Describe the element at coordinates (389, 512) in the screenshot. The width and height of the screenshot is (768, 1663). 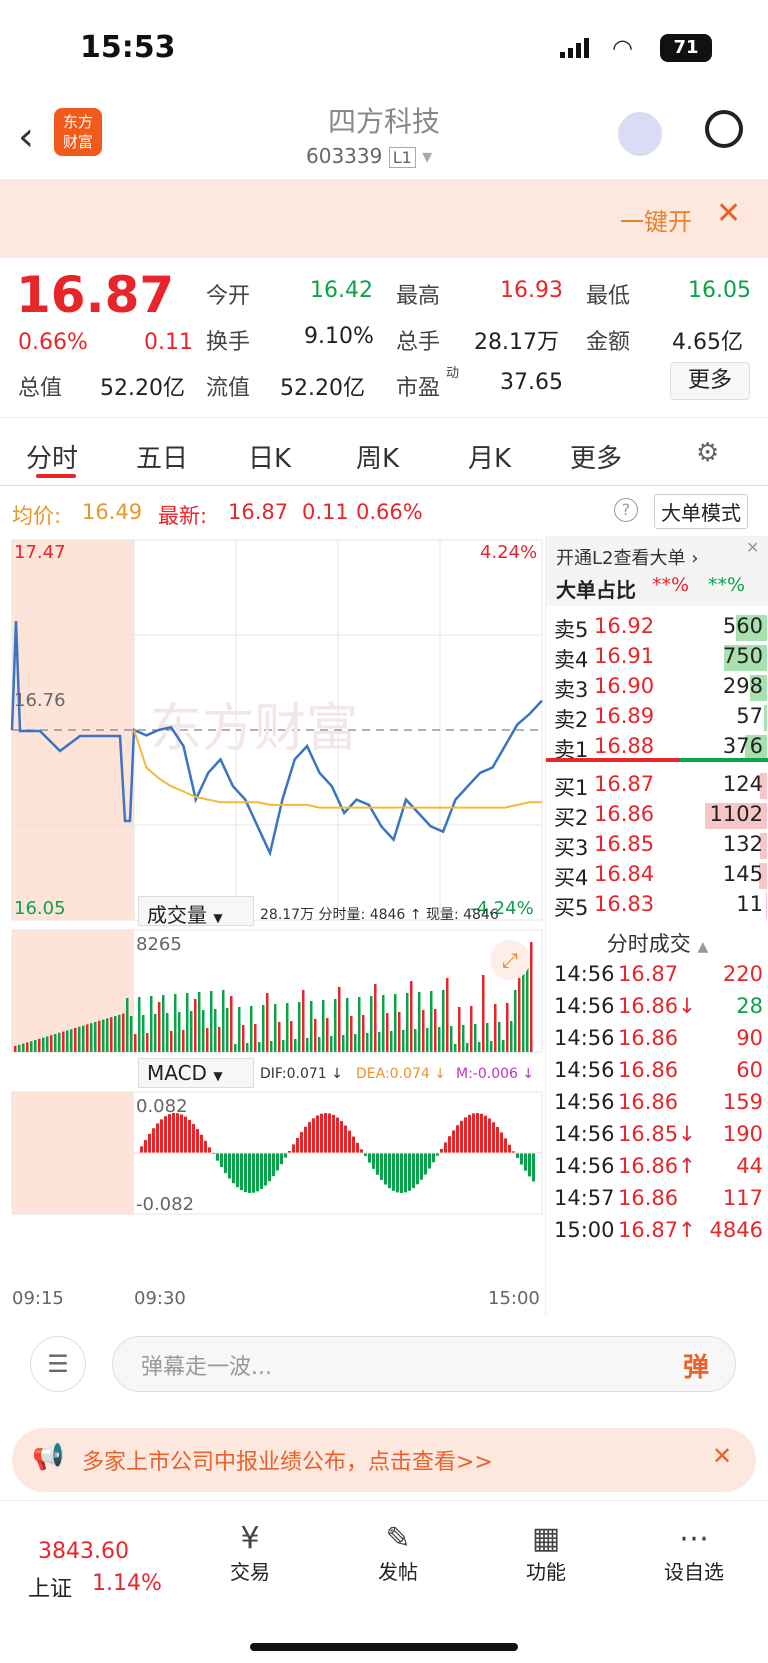
I see `last-pct: 0.66%` at that location.